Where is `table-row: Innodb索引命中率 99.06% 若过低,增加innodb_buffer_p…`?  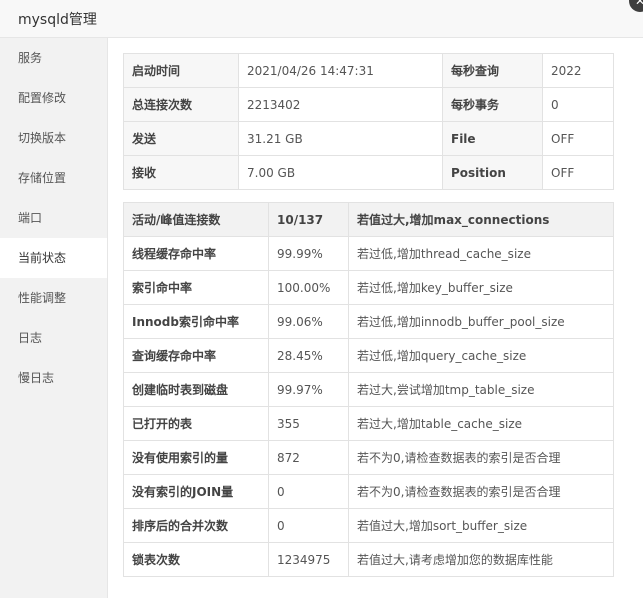
table-row: Innodb索引命中率 99.06% 若过低,增加innodb_buffer_p… is located at coordinates (368, 321).